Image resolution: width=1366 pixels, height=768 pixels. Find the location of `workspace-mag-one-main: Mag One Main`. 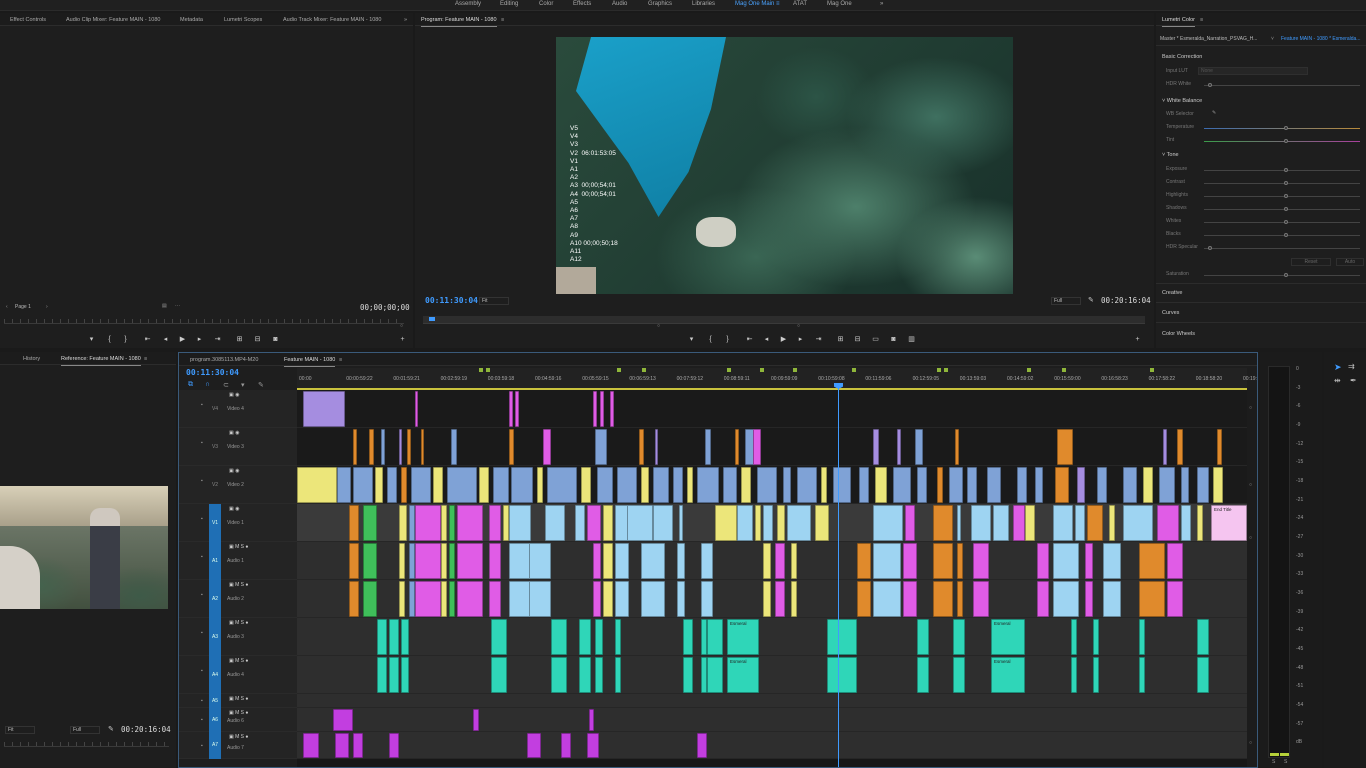

workspace-mag-one-main: Mag One Main is located at coordinates (754, 4).